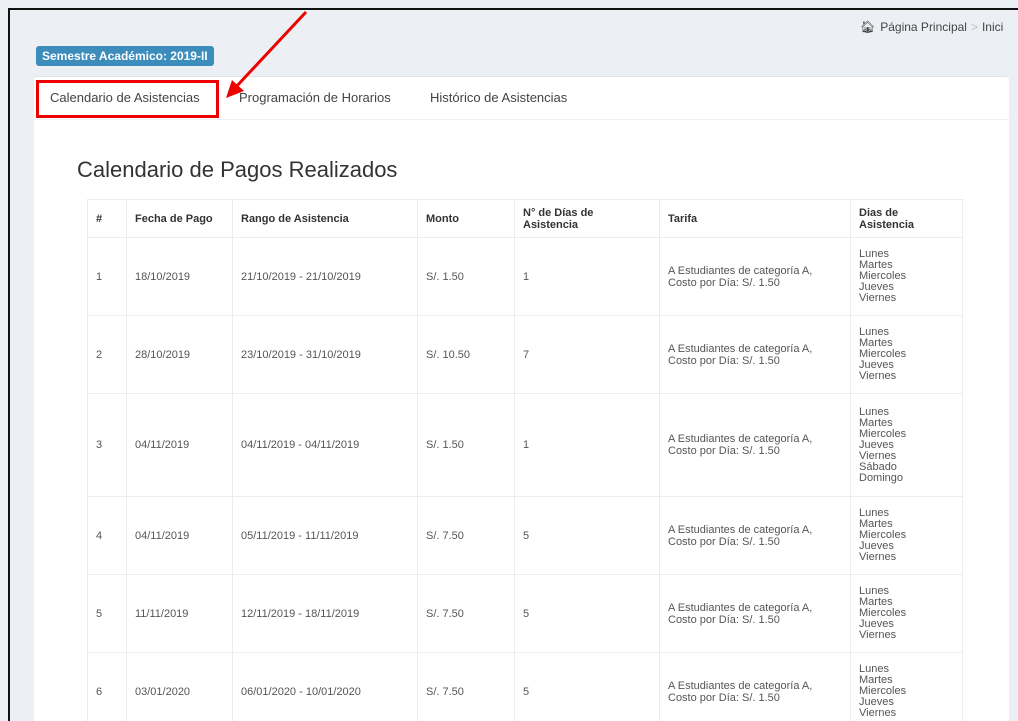 This screenshot has width=1018, height=721. Describe the element at coordinates (180, 355) in the screenshot. I see `cell-fecha-pago: 28/10/2019` at that location.